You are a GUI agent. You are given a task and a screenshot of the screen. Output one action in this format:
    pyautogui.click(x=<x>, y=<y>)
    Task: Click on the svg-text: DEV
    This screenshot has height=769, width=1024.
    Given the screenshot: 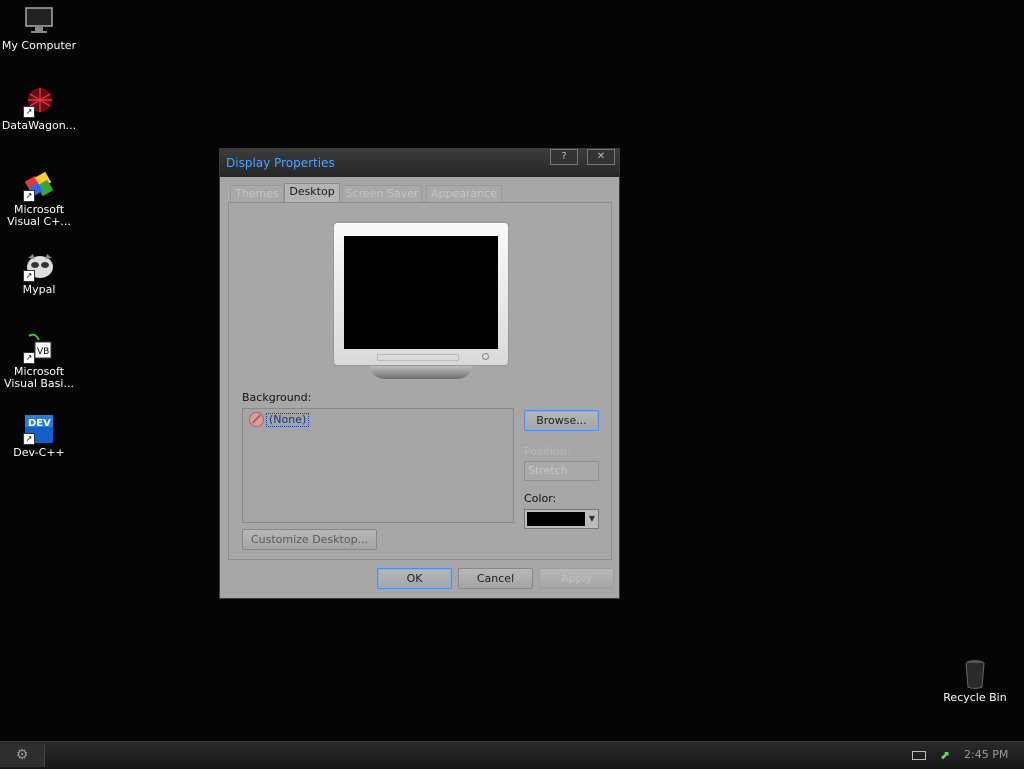 What is the action you would take?
    pyautogui.click(x=39, y=423)
    